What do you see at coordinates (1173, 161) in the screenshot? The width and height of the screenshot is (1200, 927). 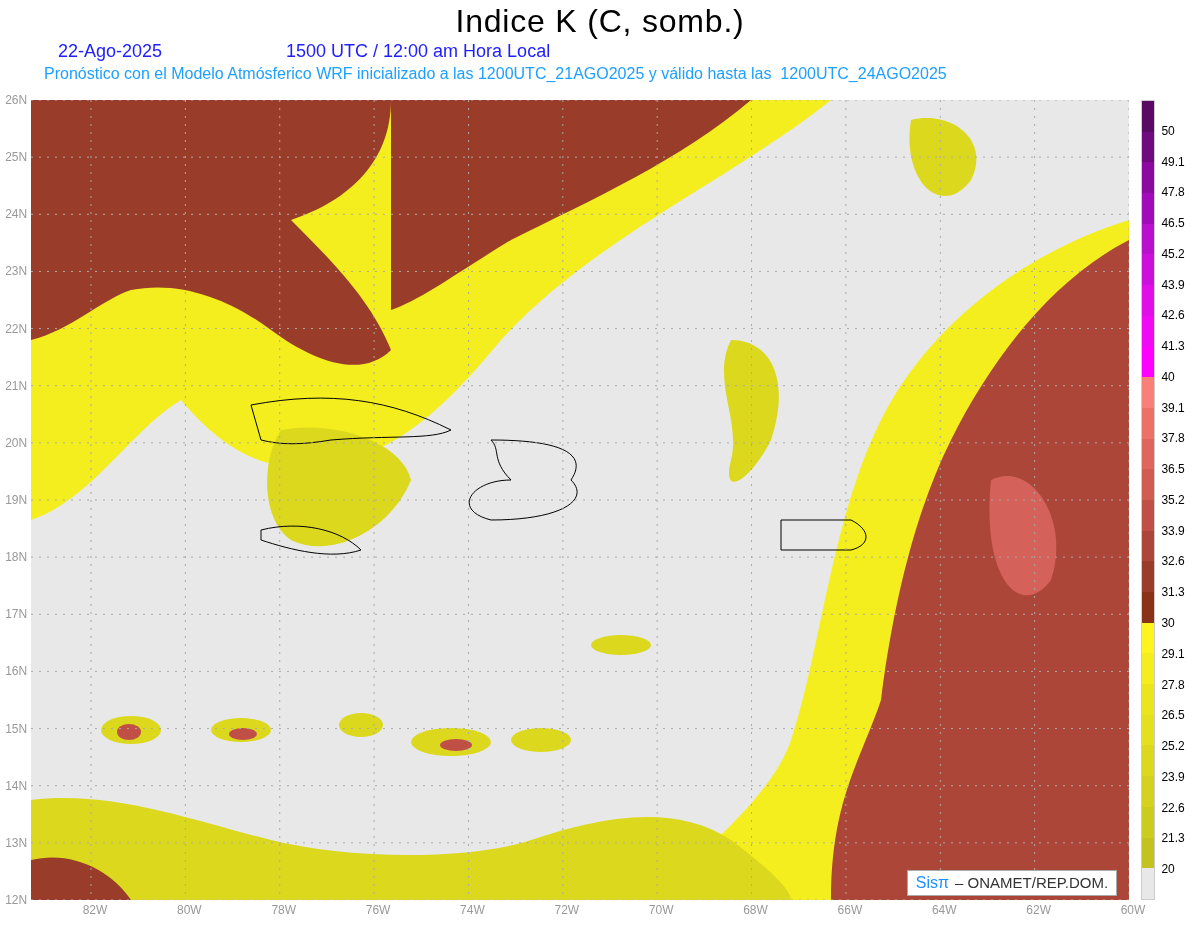 I see `colorbar-label: 49.1` at bounding box center [1173, 161].